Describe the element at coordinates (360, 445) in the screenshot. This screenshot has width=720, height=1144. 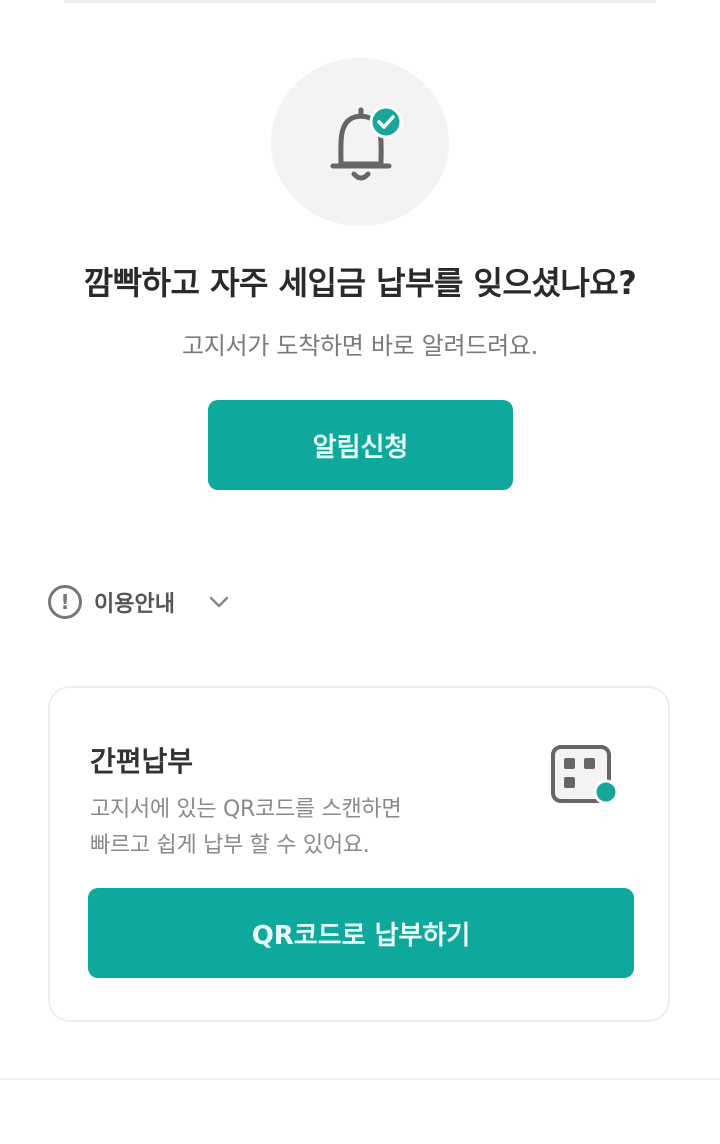
I see `subscribe-alert-button: 알림신청` at that location.